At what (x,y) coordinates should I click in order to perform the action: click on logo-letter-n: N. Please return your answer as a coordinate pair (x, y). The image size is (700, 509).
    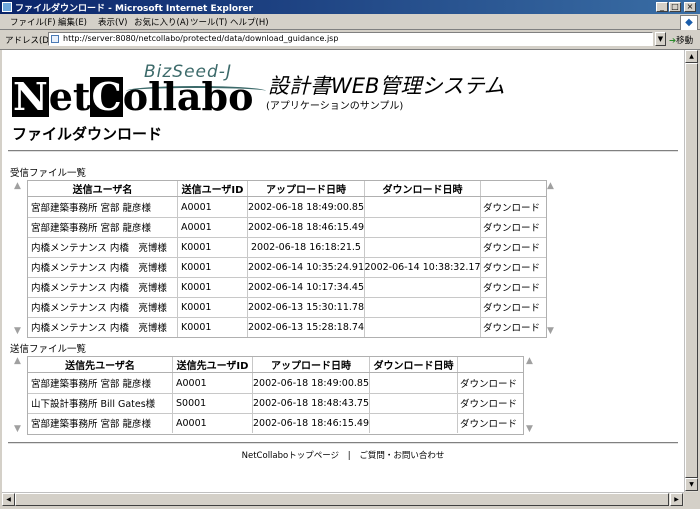
    Looking at the image, I should click on (30, 96).